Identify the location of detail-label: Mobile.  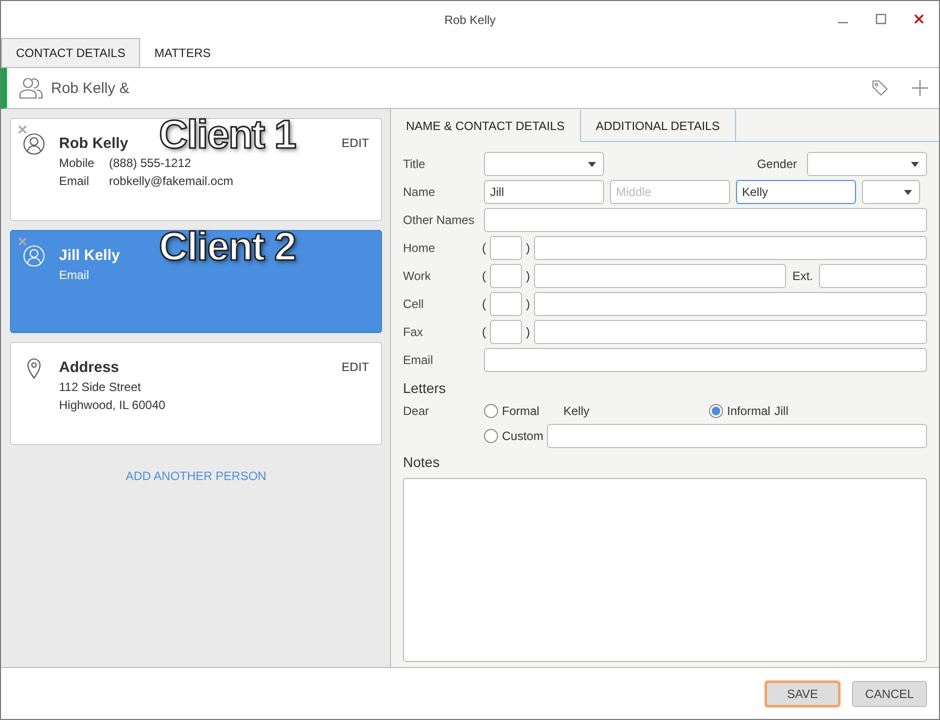
(77, 163).